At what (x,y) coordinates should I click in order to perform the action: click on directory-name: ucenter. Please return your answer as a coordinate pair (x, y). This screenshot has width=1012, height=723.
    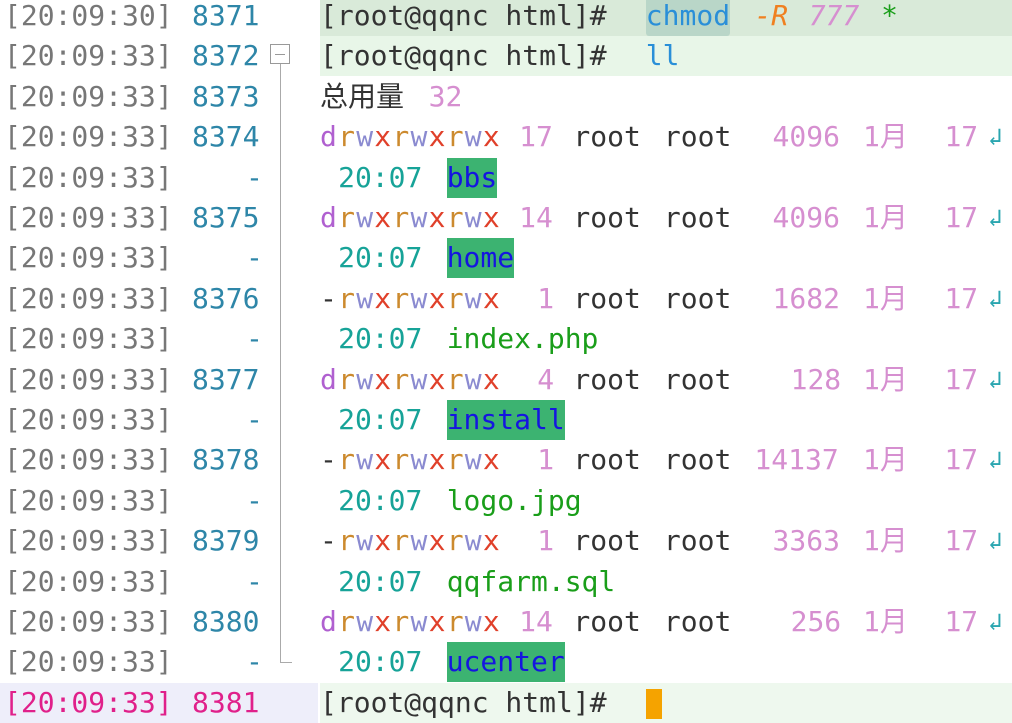
    Looking at the image, I should click on (505, 662).